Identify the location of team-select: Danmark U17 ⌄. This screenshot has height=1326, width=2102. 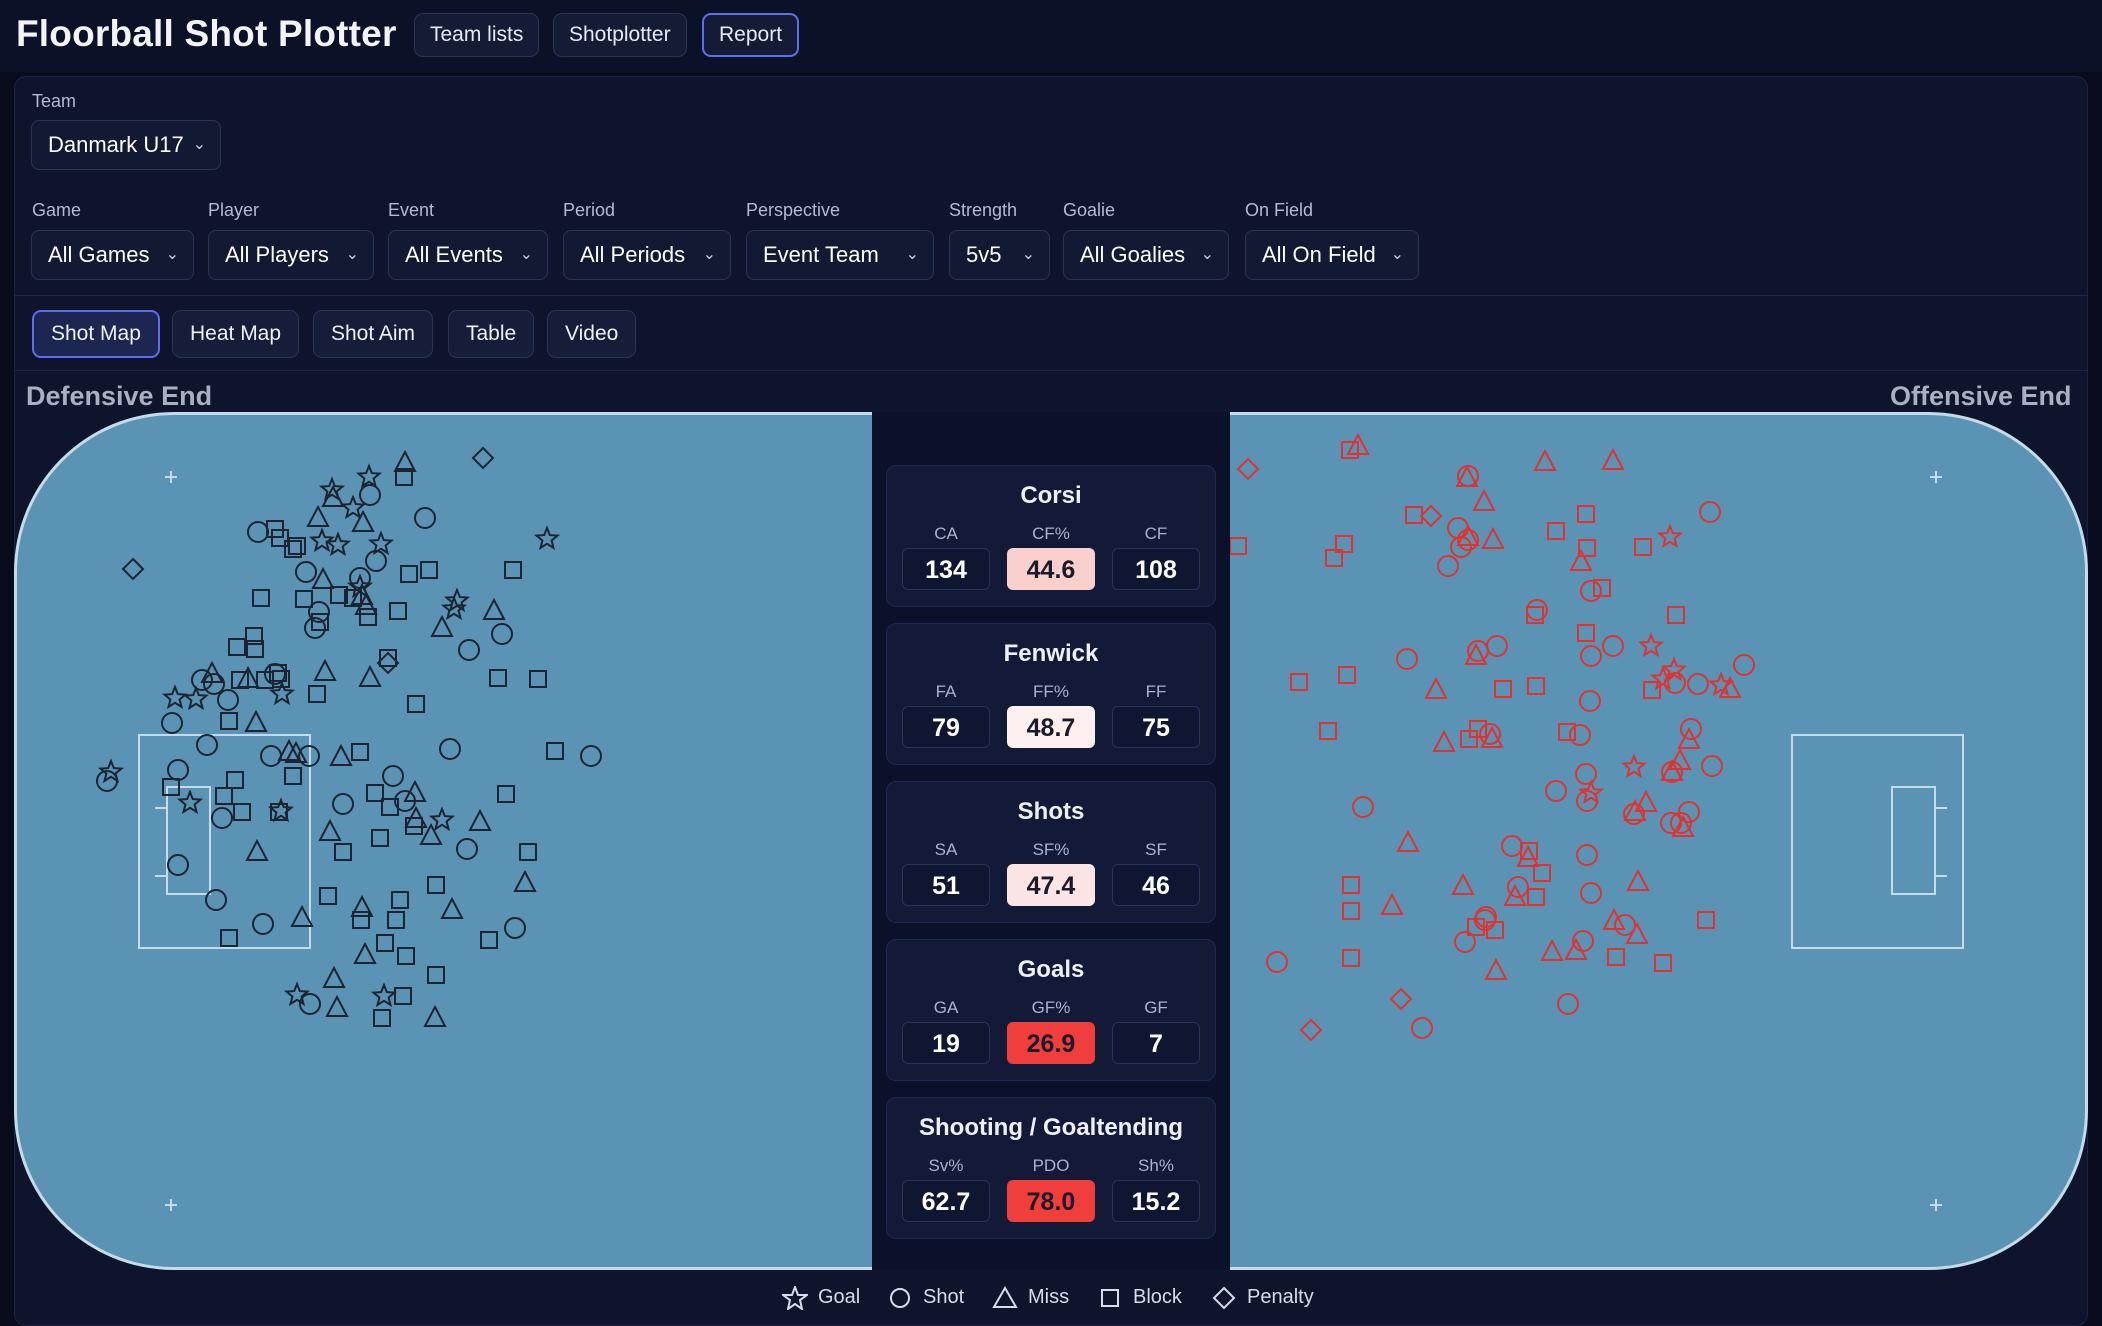
(126, 145).